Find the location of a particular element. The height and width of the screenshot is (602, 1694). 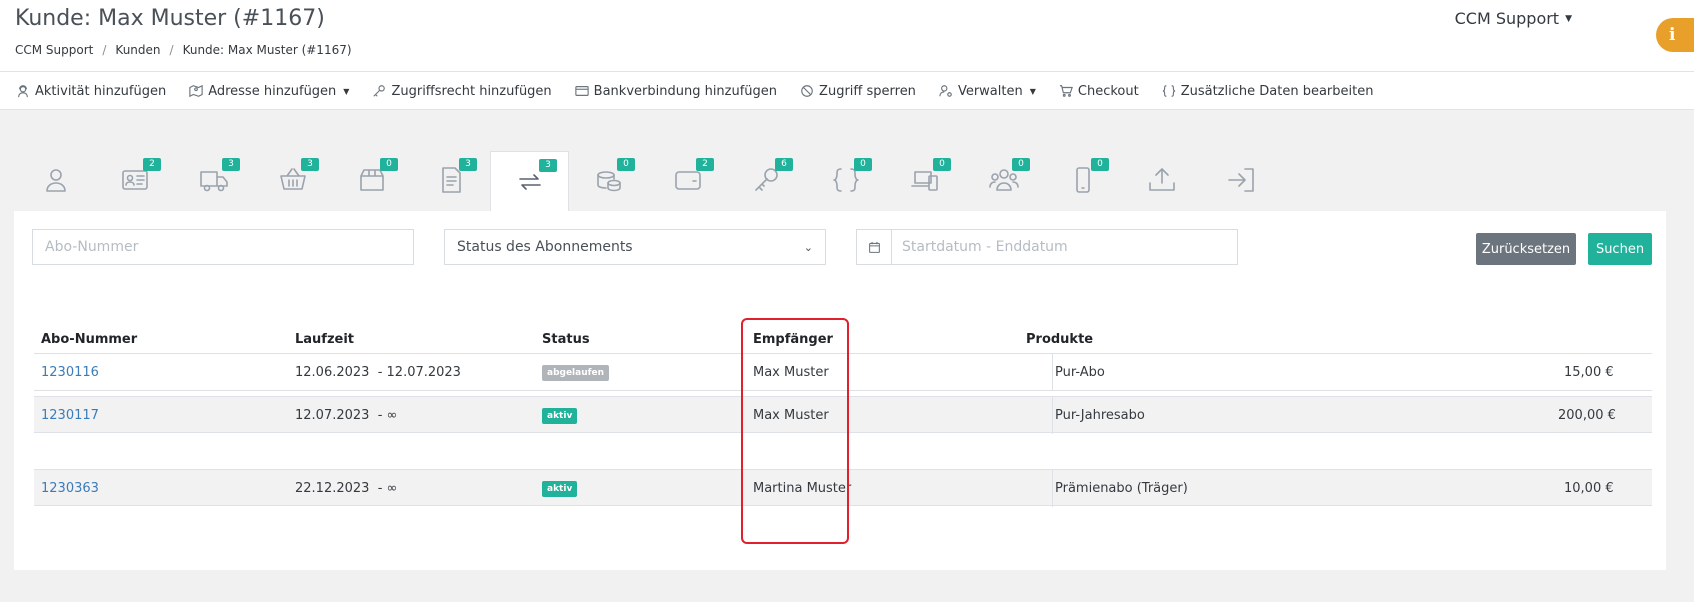

reset-button: Zurücksetzen is located at coordinates (1526, 249).